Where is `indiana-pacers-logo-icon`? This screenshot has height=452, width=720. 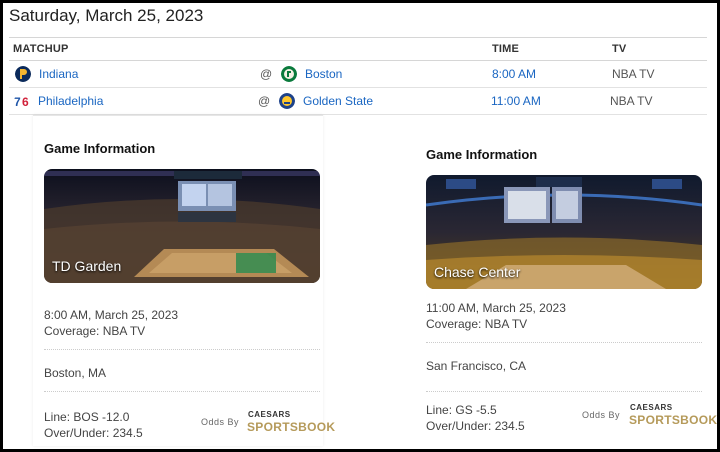 indiana-pacers-logo-icon is located at coordinates (23, 74).